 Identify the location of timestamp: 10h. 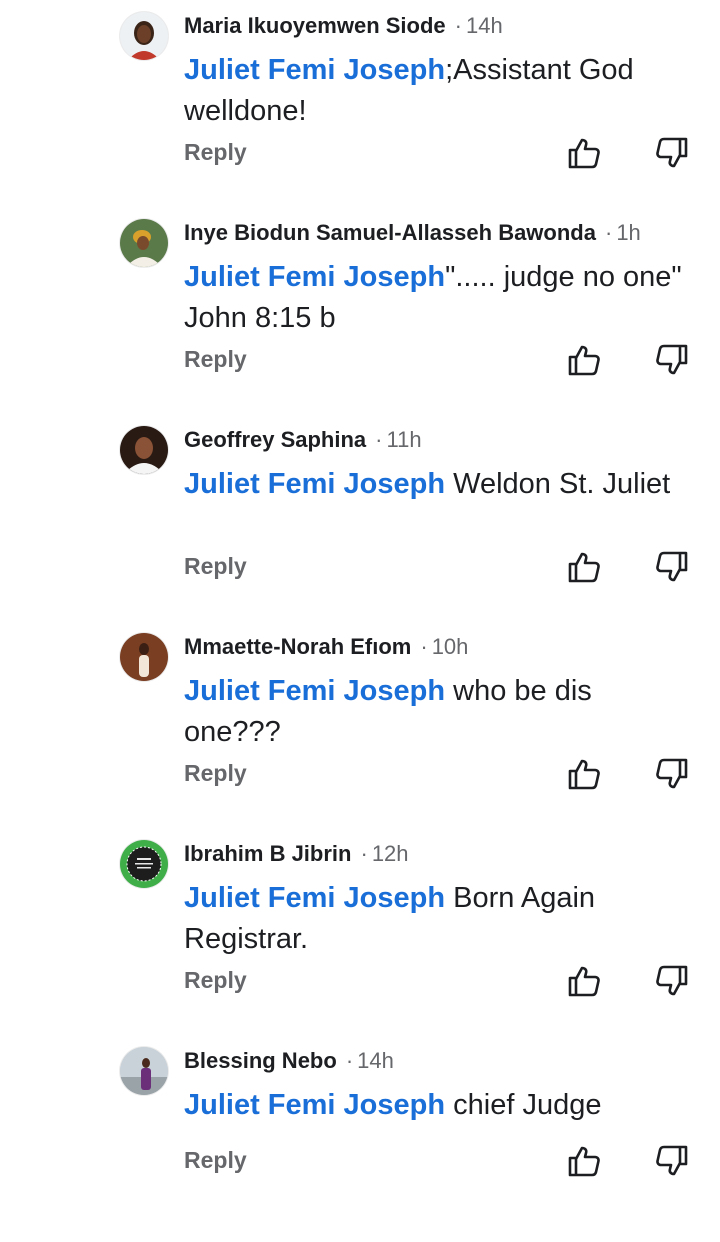
(450, 646).